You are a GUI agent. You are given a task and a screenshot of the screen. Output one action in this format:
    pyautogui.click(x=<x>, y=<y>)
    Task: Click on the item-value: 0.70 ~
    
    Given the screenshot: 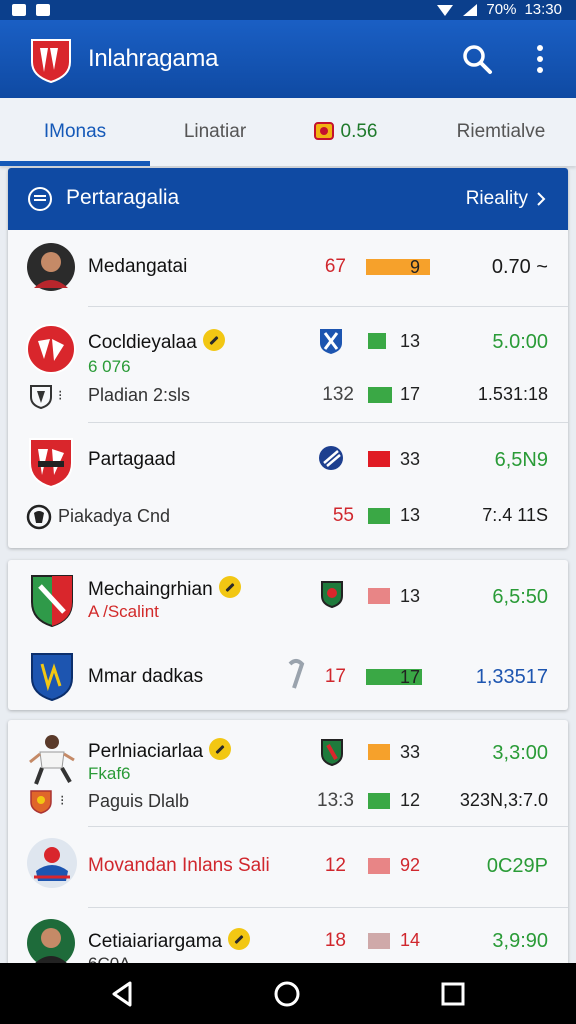 What is the action you would take?
    pyautogui.click(x=519, y=267)
    